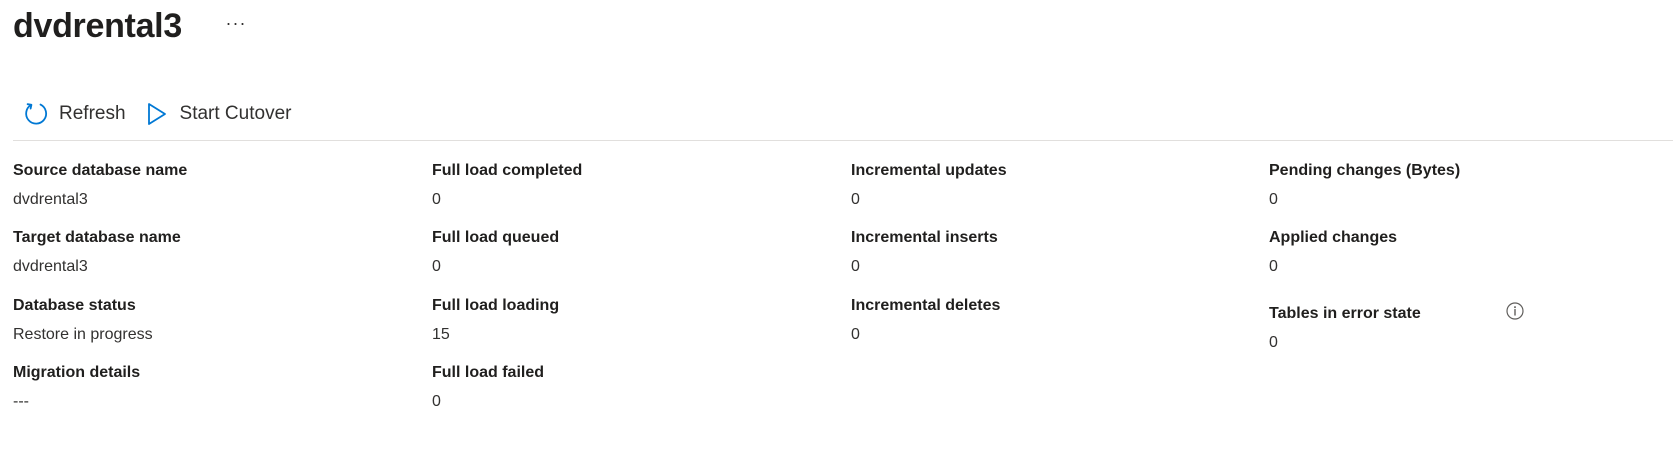 This screenshot has width=1673, height=462. I want to click on field-label: Migration details, so click(77, 372).